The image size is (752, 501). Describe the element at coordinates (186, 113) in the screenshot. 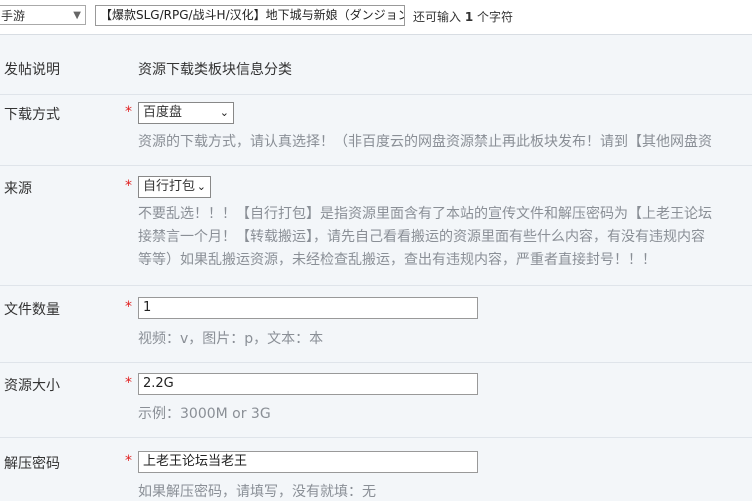

I see `download-method-select: 百度盘 ⌄` at that location.